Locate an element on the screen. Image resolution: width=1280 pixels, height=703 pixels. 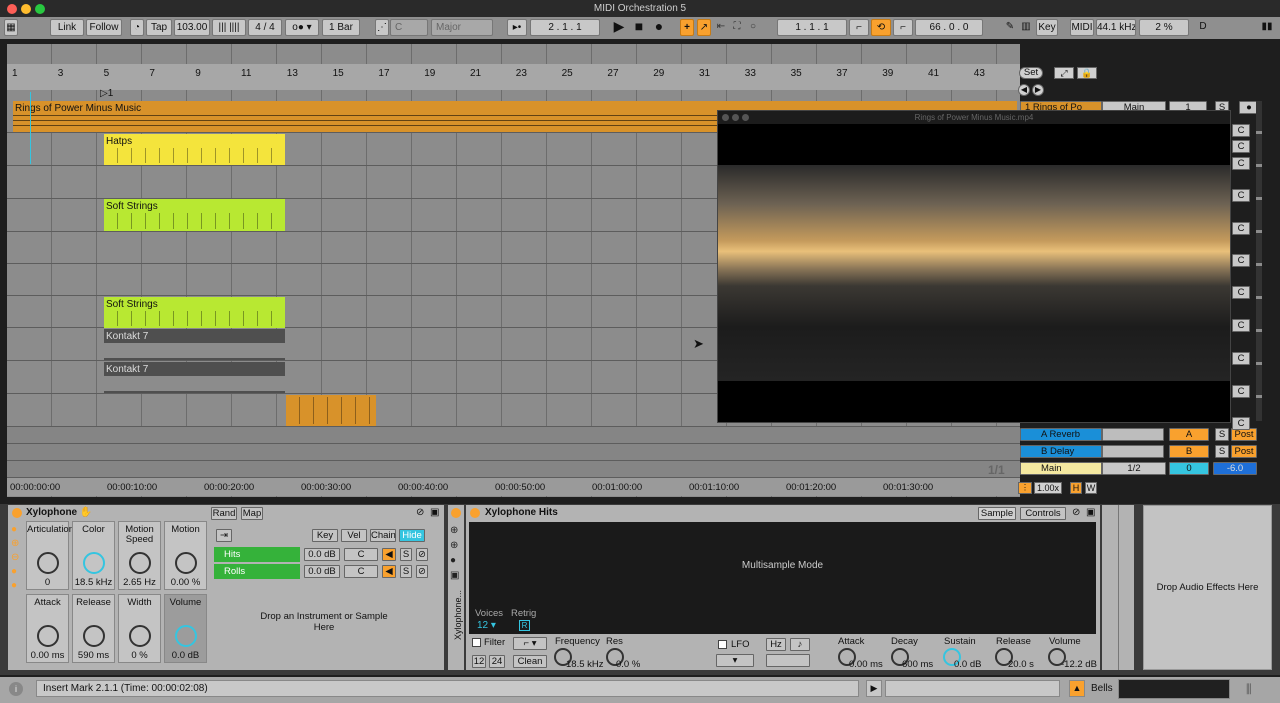
macro-5: Attack 0.00 ms is located at coordinates (47, 628).